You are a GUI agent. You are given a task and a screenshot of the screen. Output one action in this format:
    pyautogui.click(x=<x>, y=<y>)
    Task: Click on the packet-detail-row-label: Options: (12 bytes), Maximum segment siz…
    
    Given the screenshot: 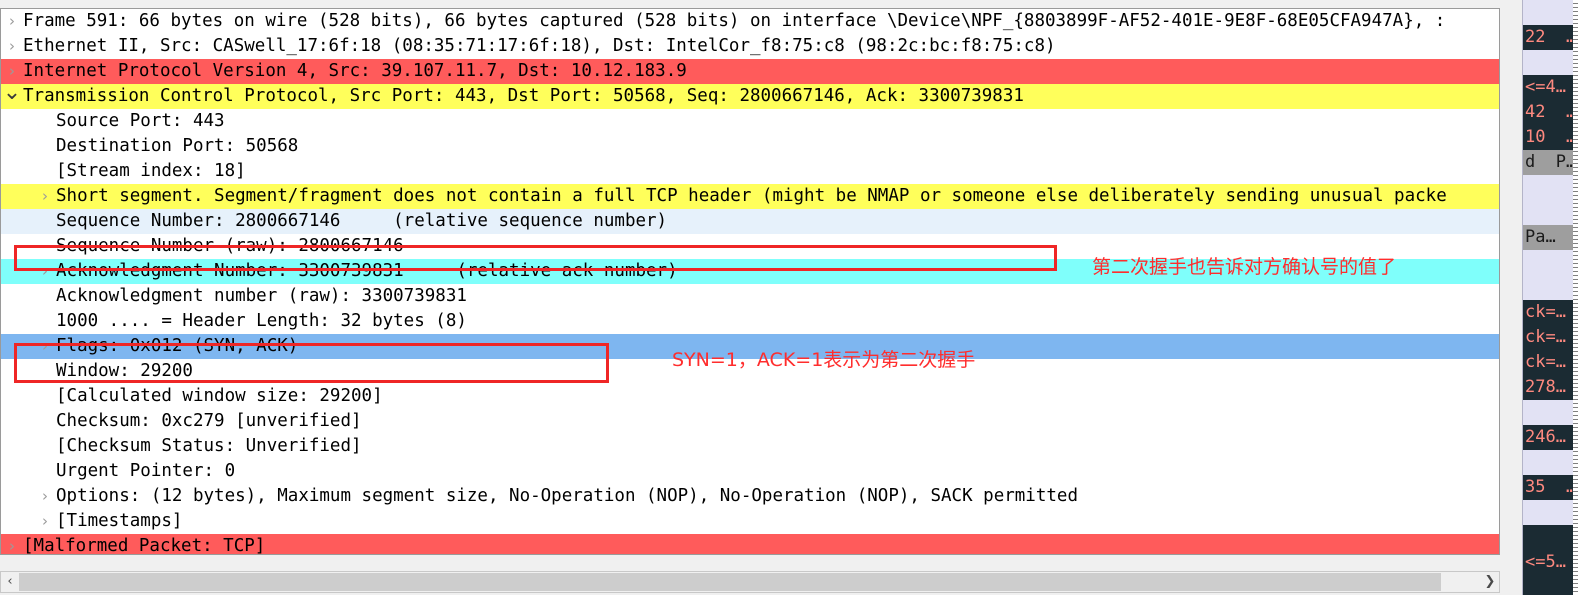 What is the action you would take?
    pyautogui.click(x=567, y=496)
    